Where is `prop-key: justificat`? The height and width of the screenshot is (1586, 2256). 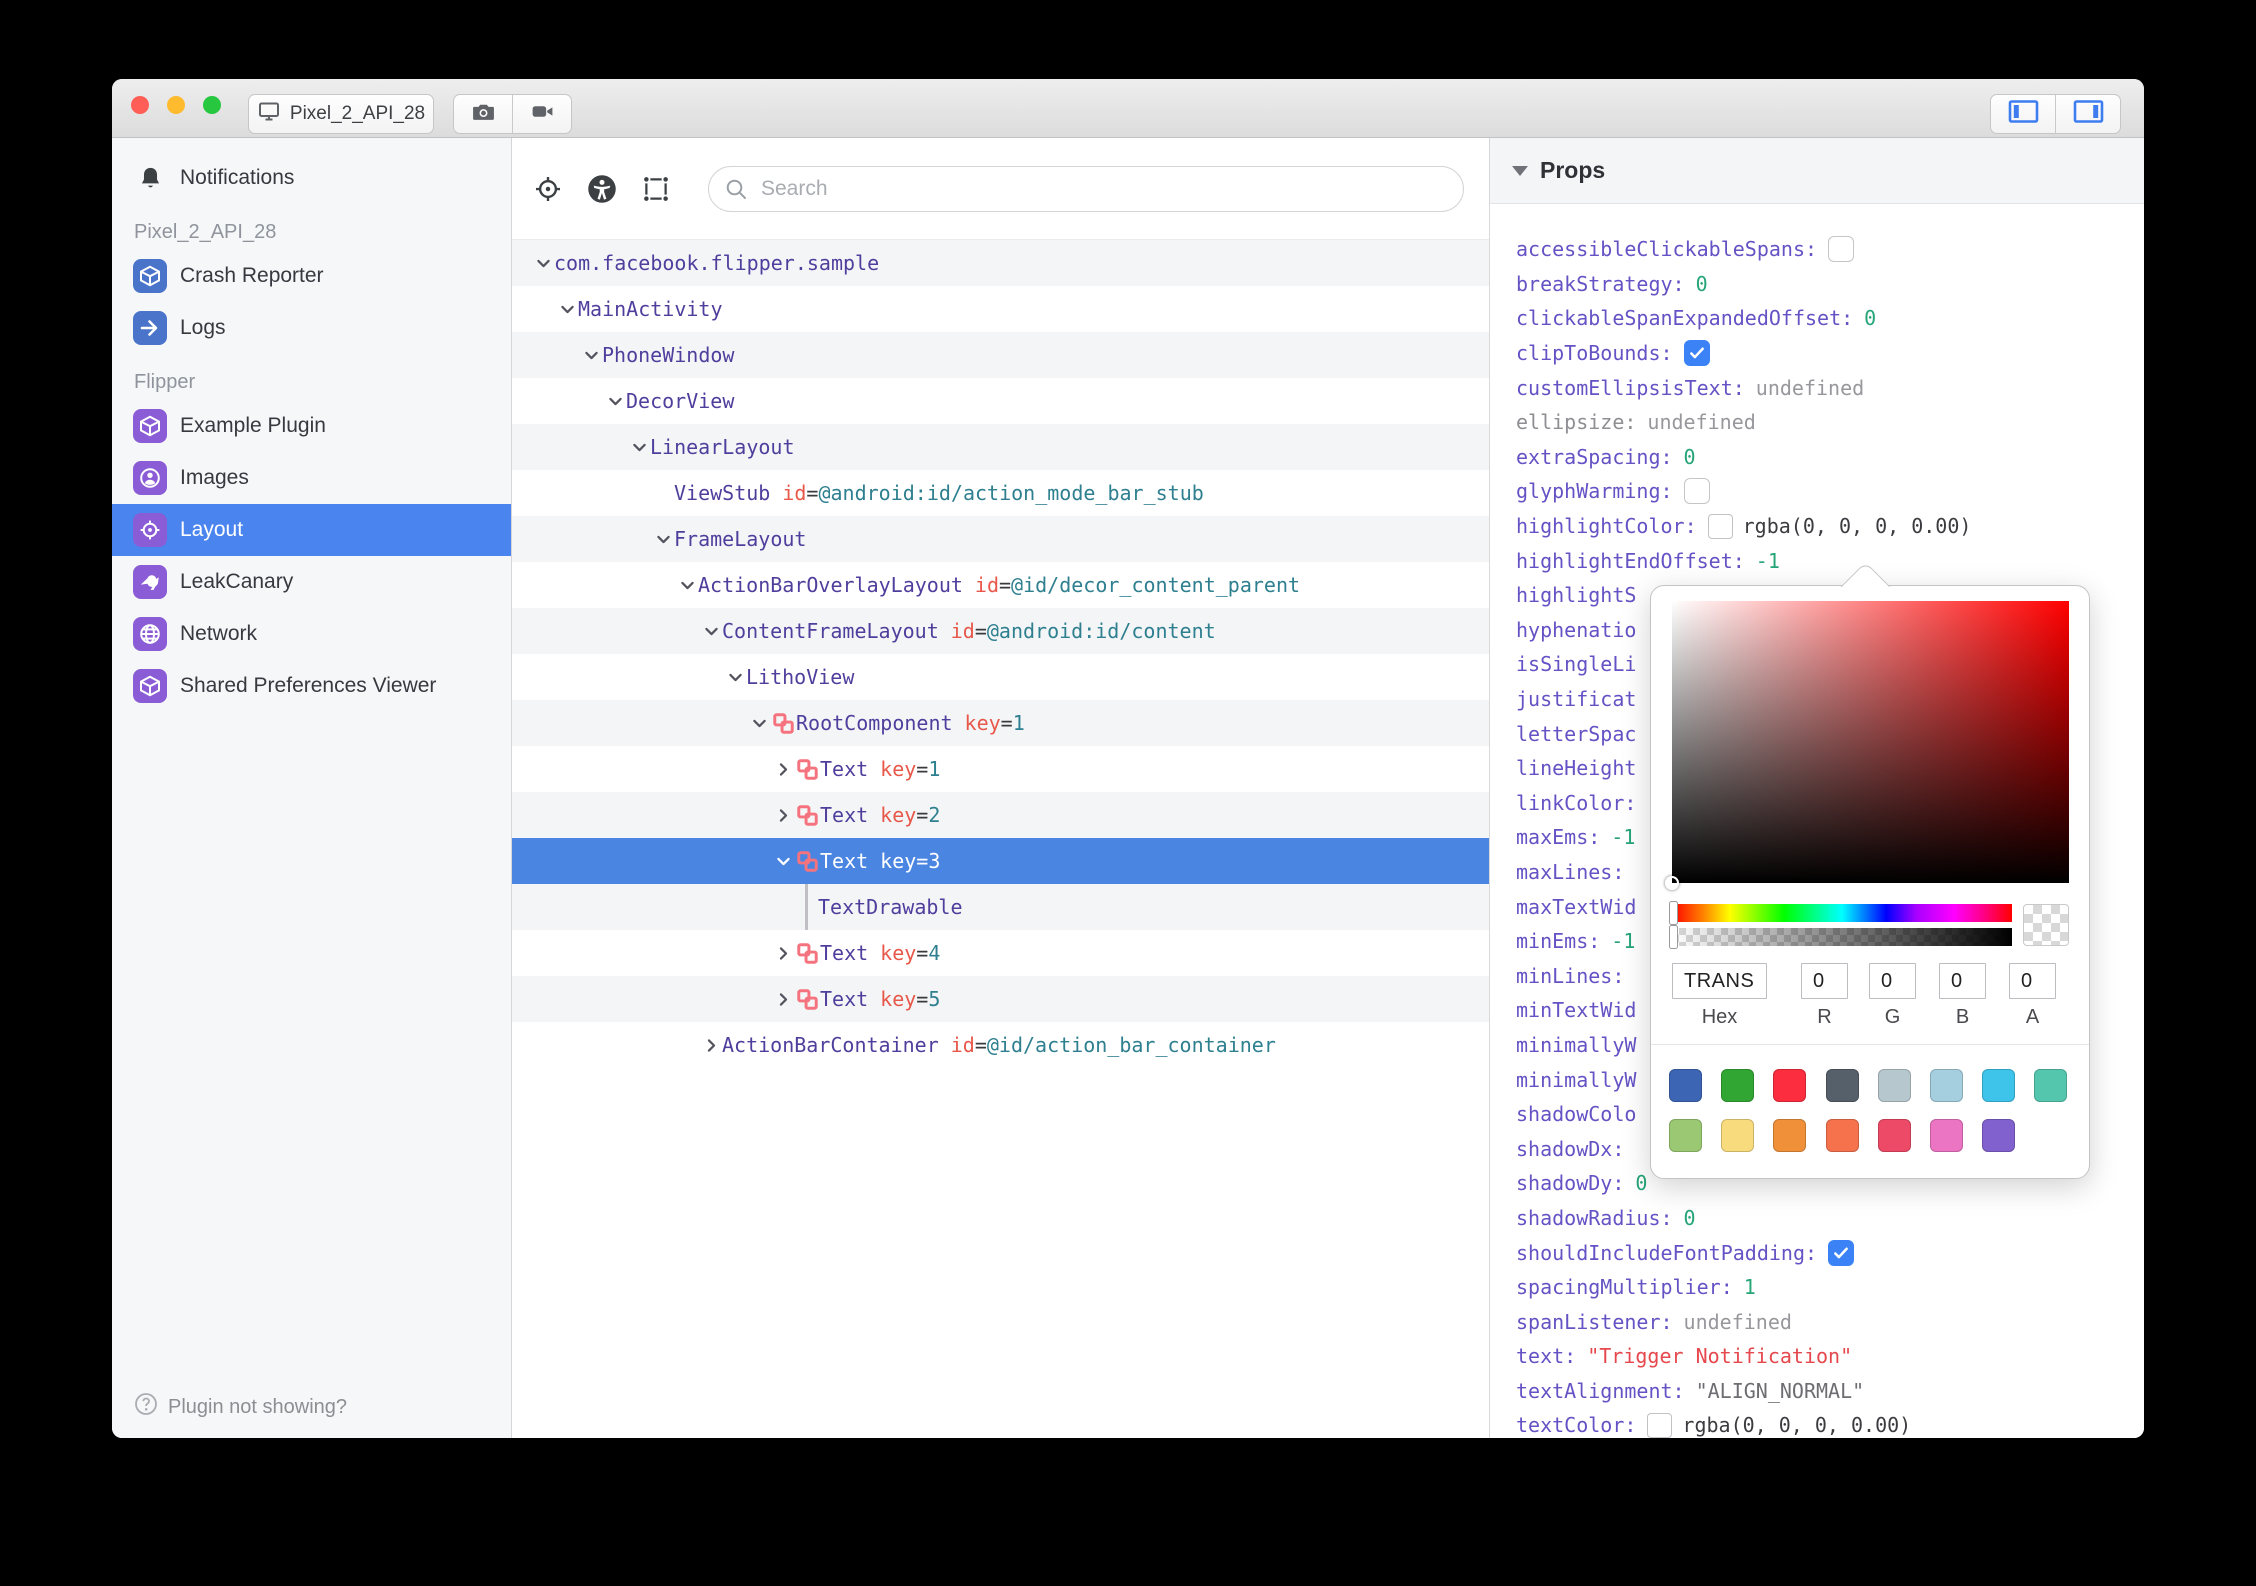
prop-key: justificat is located at coordinates (1576, 699).